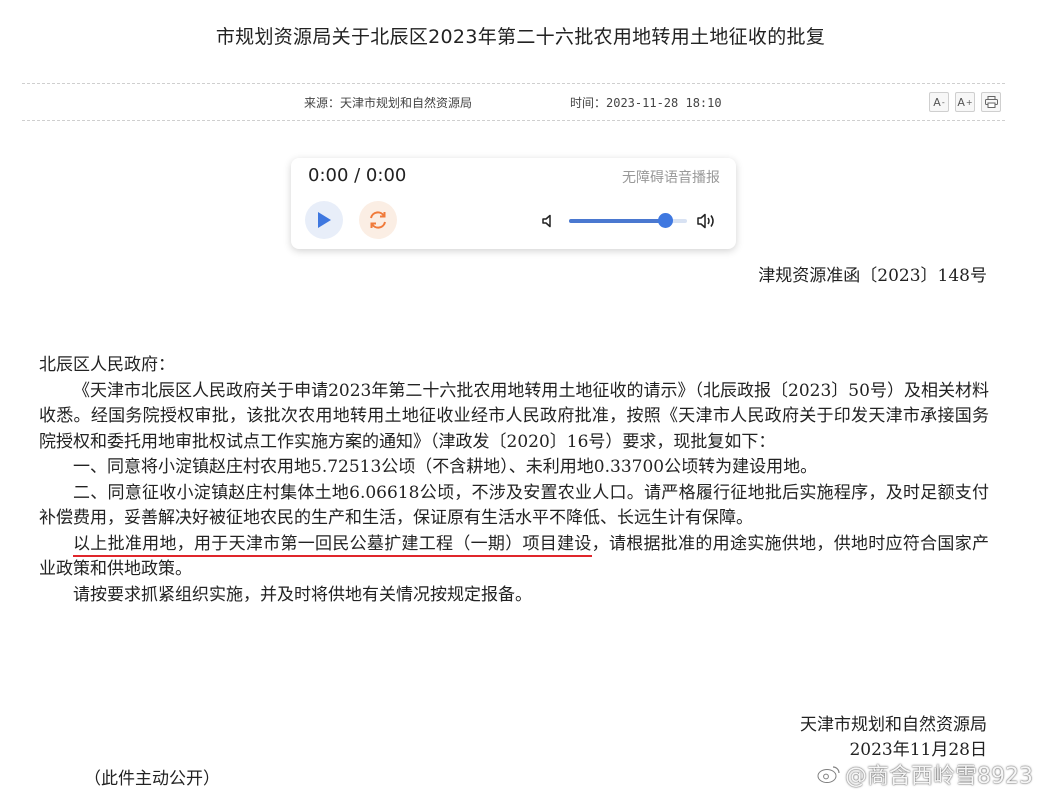  Describe the element at coordinates (617, 221) in the screenshot. I see `volume-fill` at that location.